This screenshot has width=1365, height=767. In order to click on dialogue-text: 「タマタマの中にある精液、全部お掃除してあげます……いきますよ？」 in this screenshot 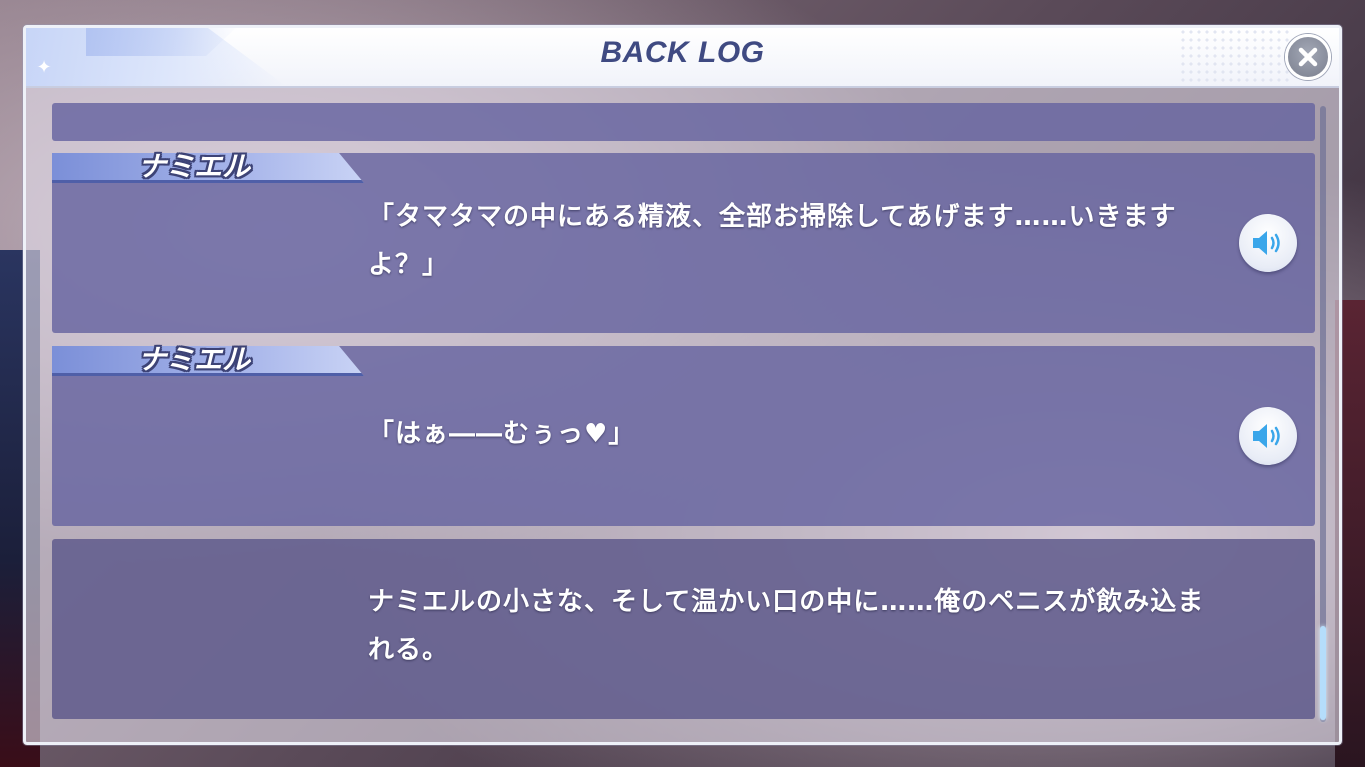, I will do `click(772, 241)`.